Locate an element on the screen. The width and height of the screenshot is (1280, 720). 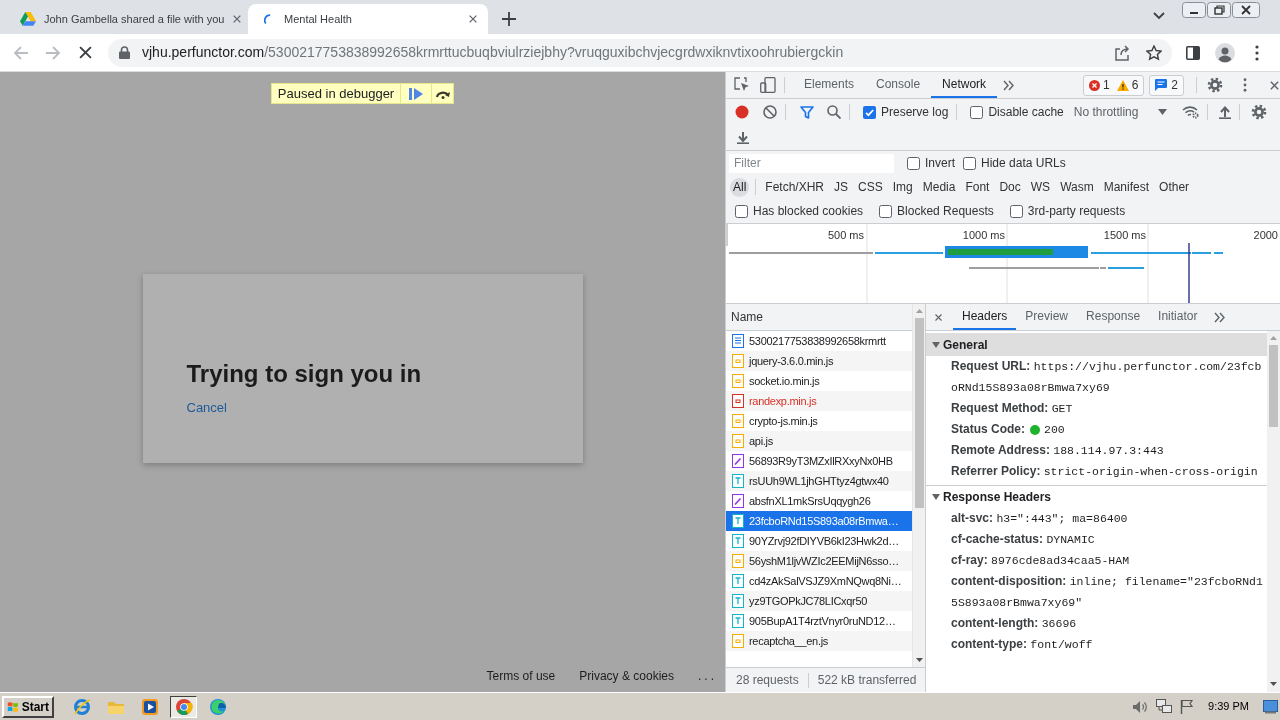
type-filter-button: CSS is located at coordinates (870, 187).